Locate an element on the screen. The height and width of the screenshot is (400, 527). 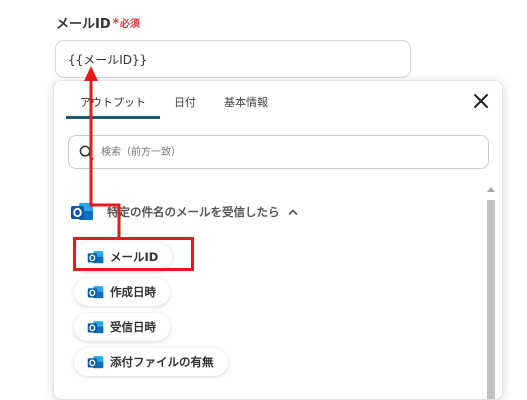
tab-basic-info: 基本情報 is located at coordinates (246, 100).